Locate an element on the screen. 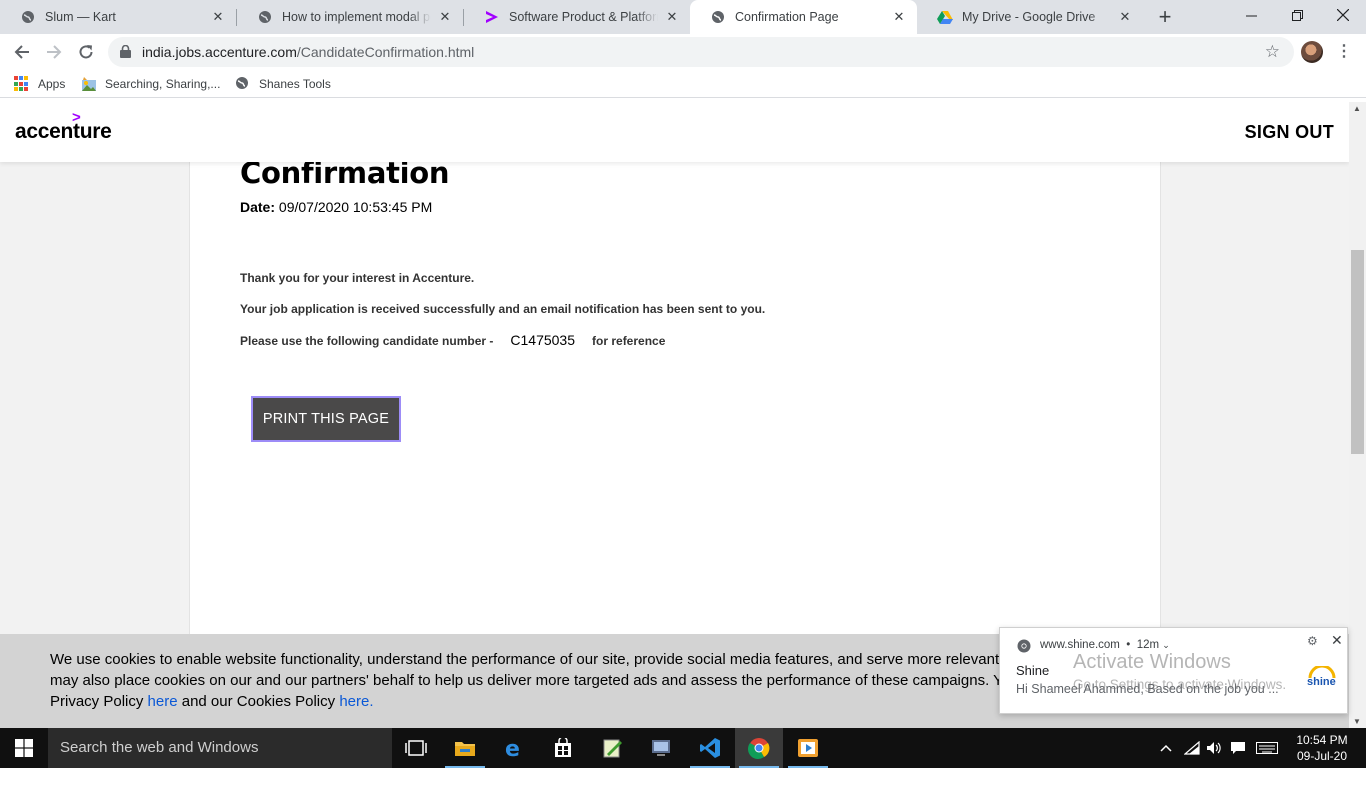 This screenshot has height=810, width=1366. gear-icon: ⚙ is located at coordinates (1312, 641).